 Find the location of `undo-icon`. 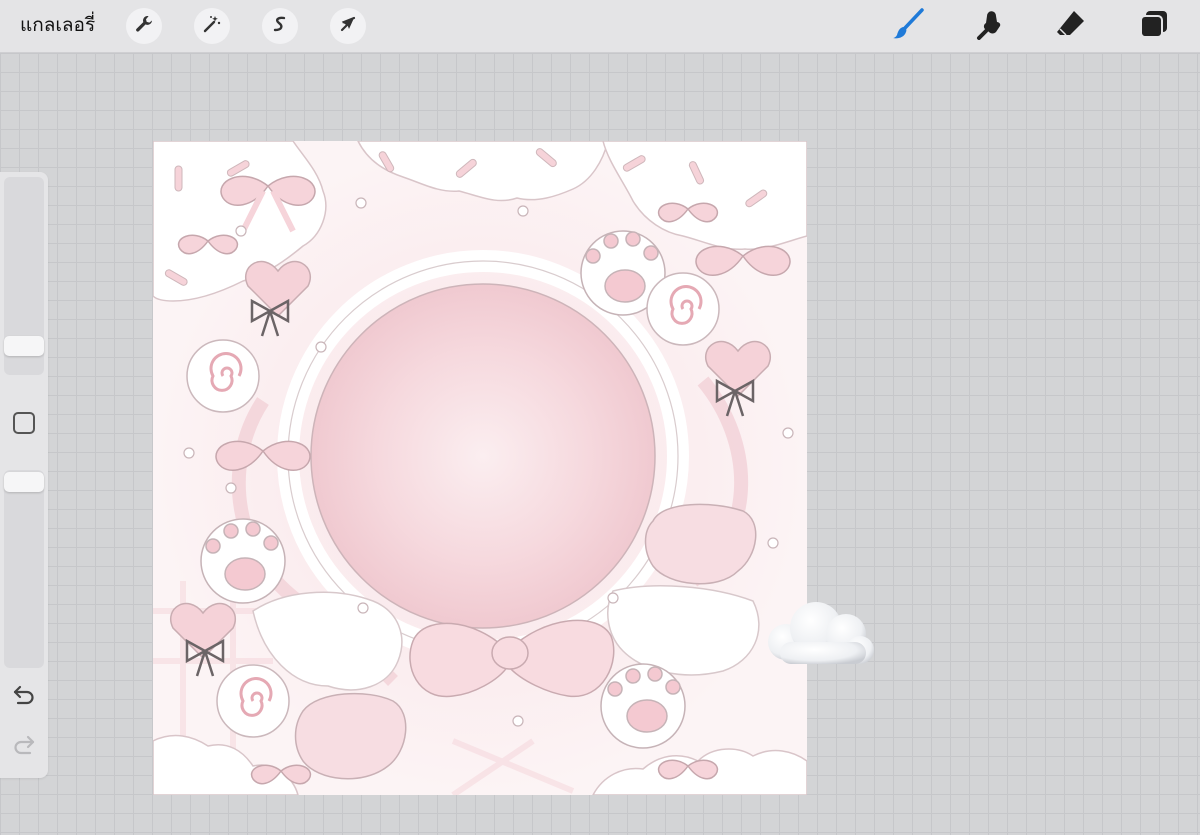

undo-icon is located at coordinates (24, 697).